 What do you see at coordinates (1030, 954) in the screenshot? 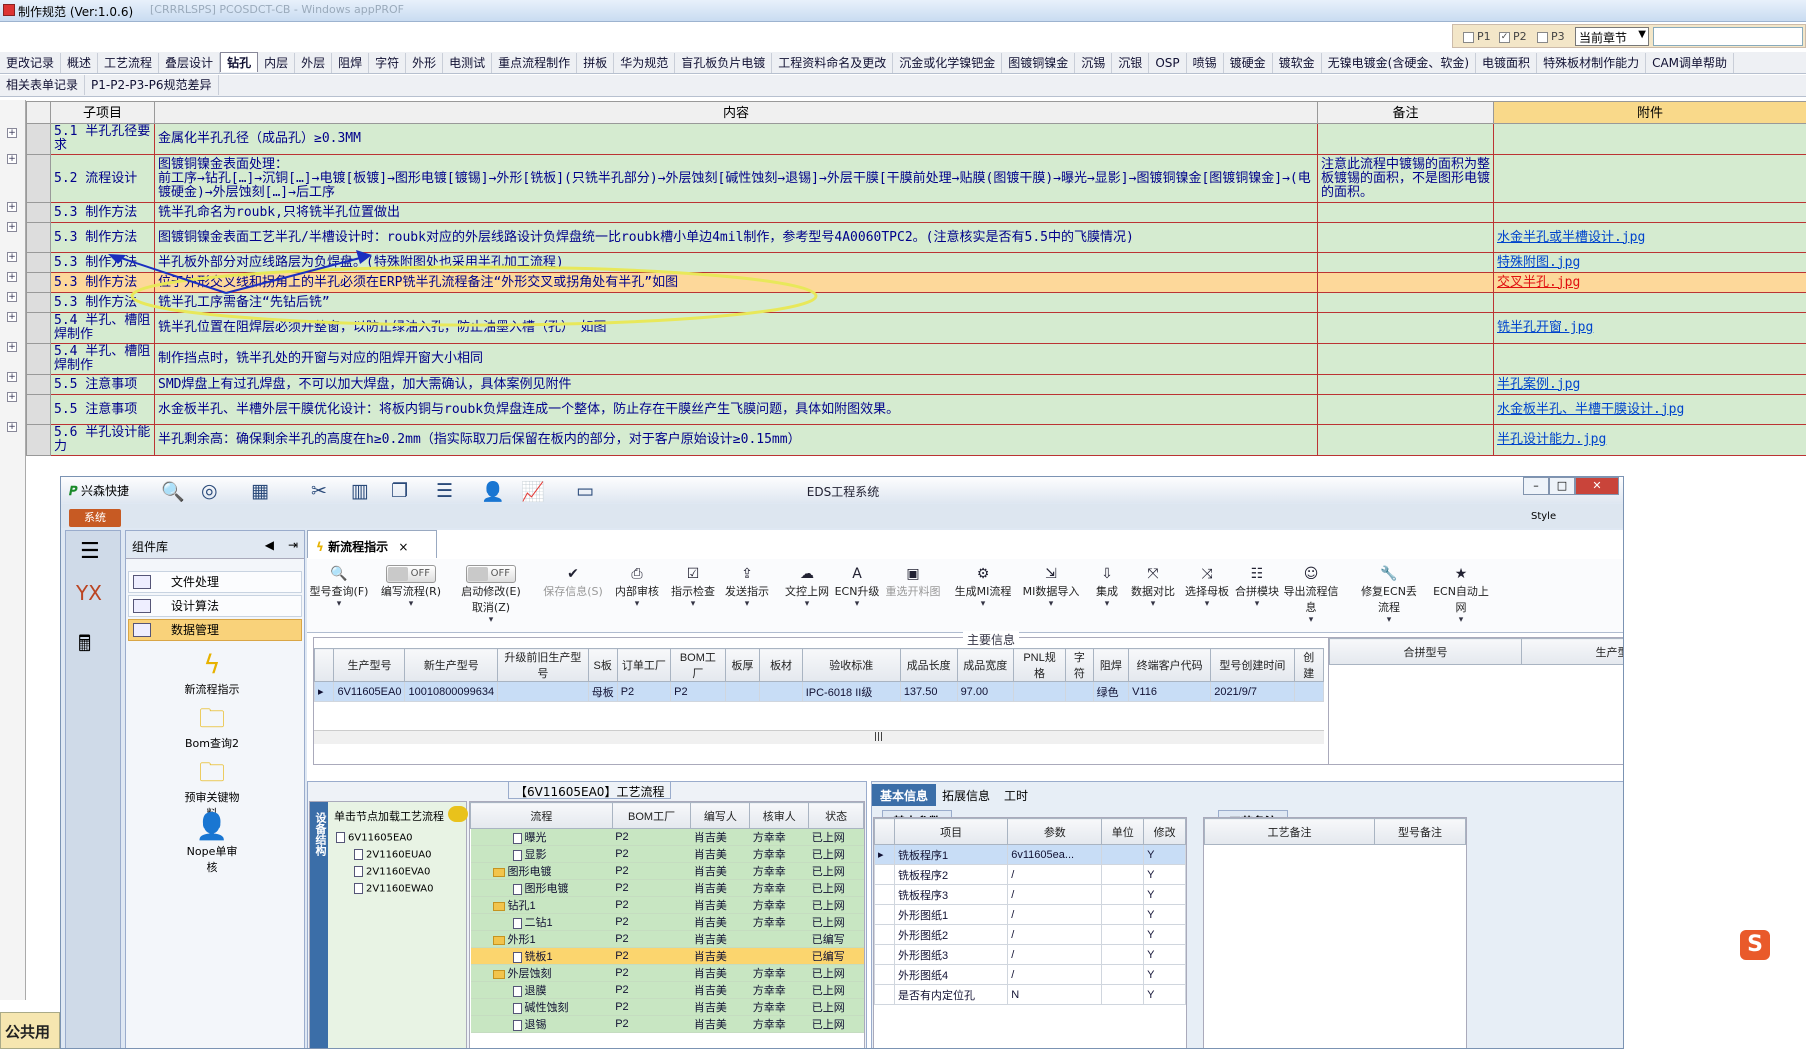
I see `param-row: 外形图纸3/ Y` at bounding box center [1030, 954].